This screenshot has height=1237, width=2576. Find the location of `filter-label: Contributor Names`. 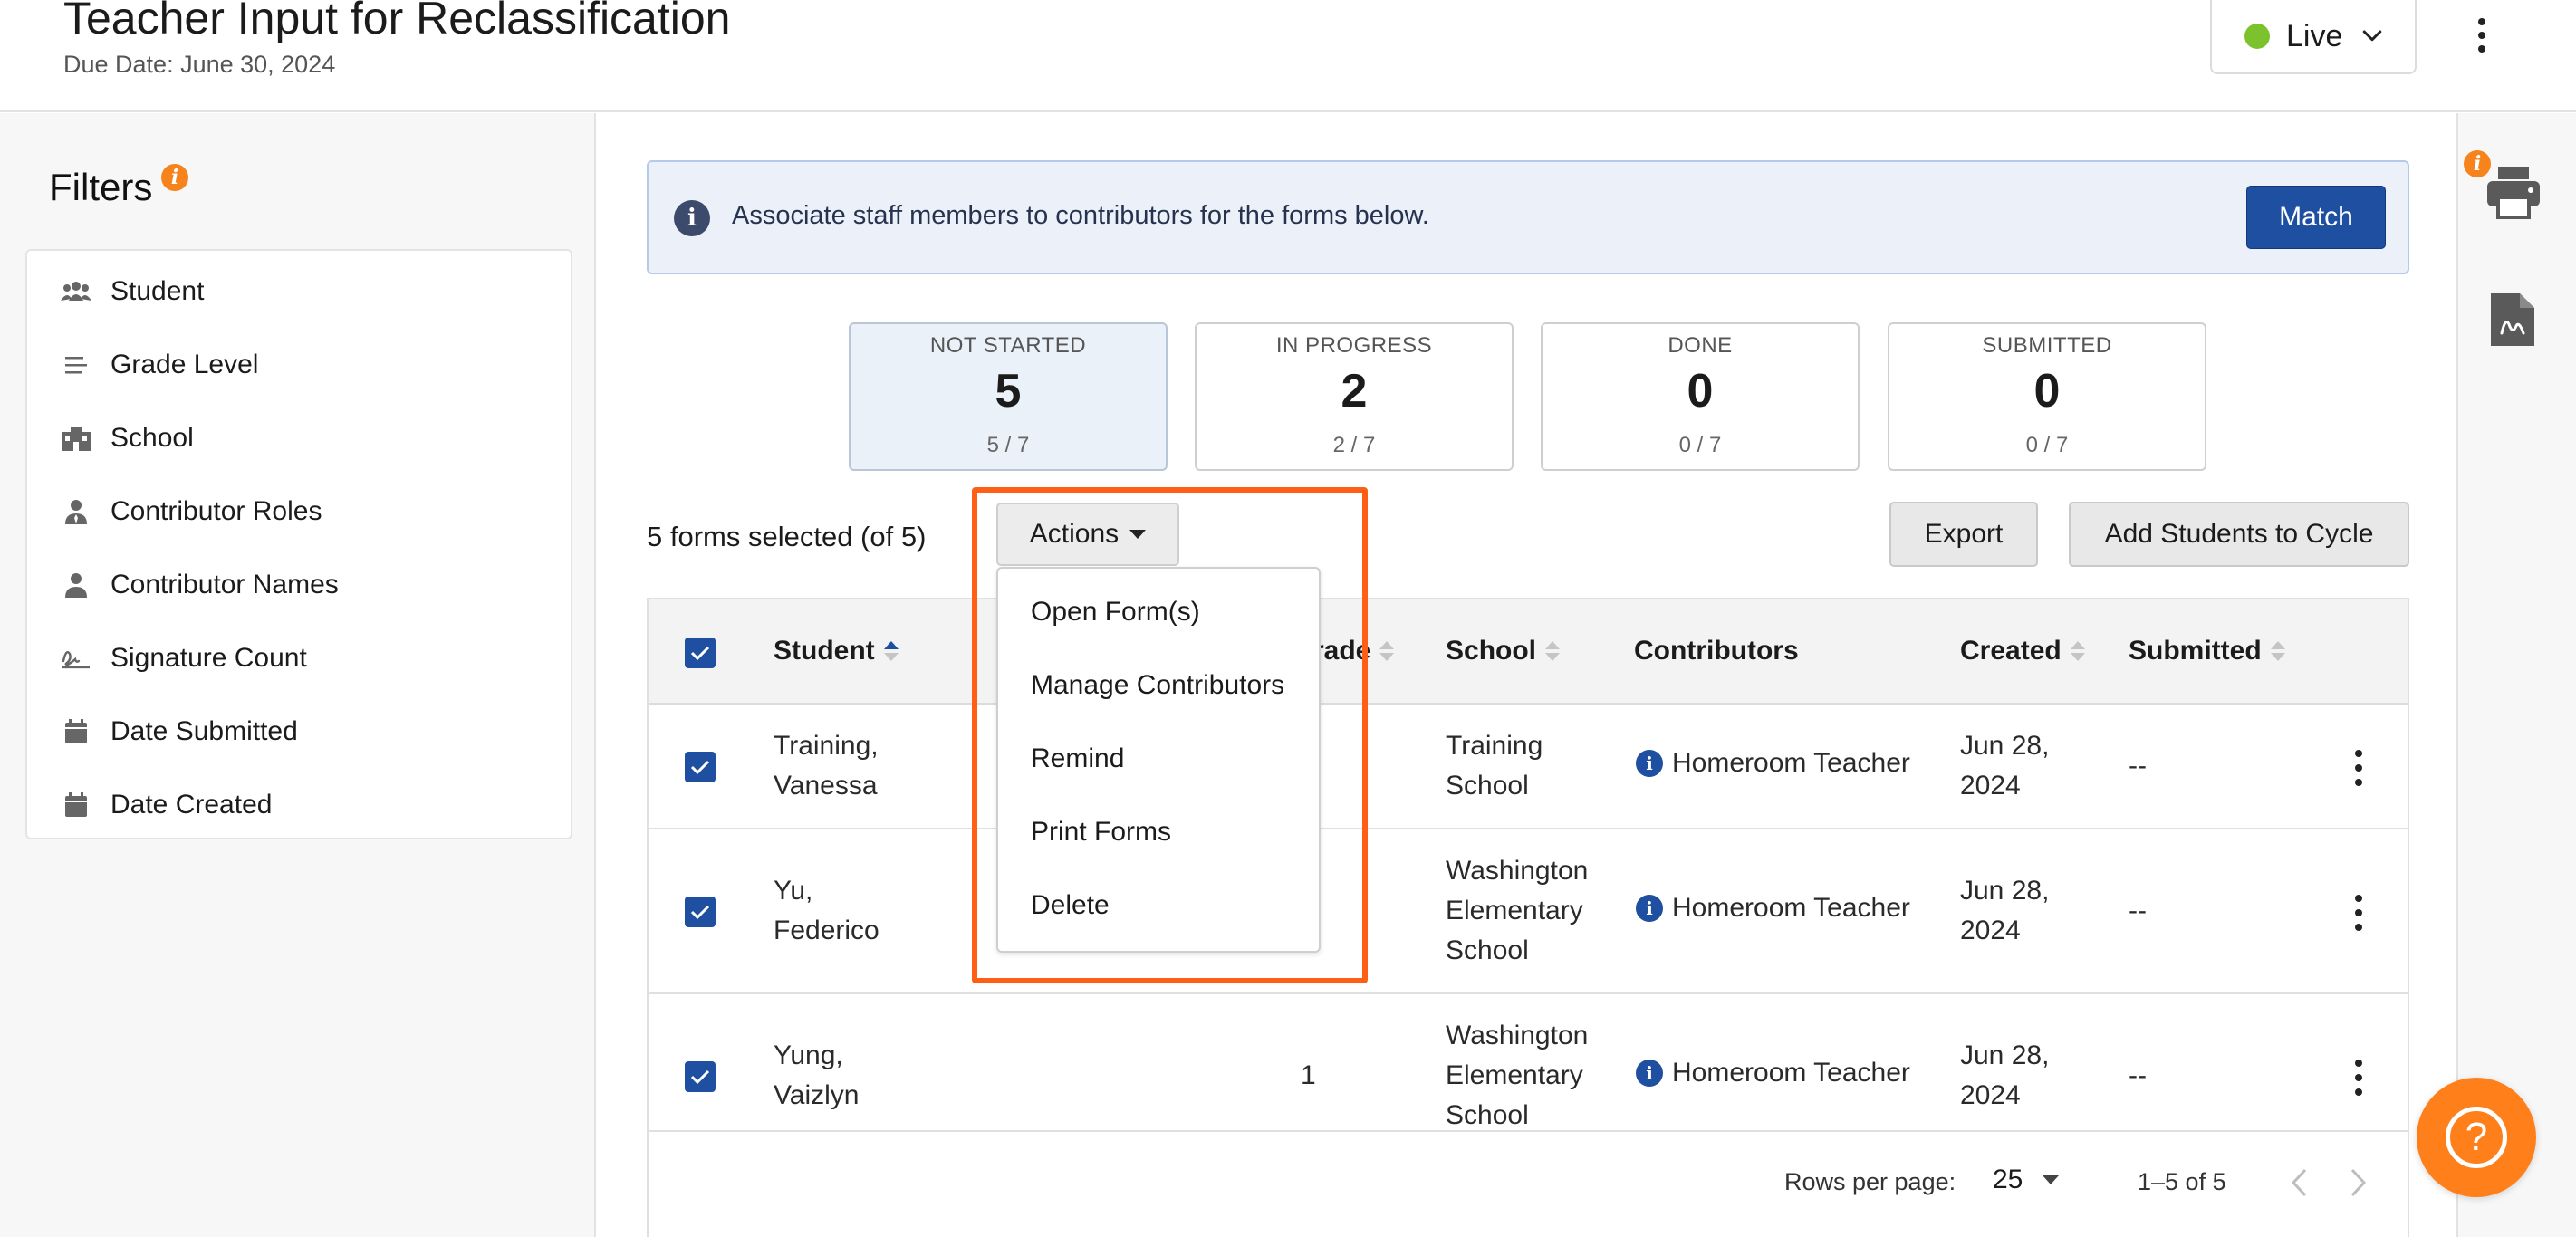

filter-label: Contributor Names is located at coordinates (225, 584).